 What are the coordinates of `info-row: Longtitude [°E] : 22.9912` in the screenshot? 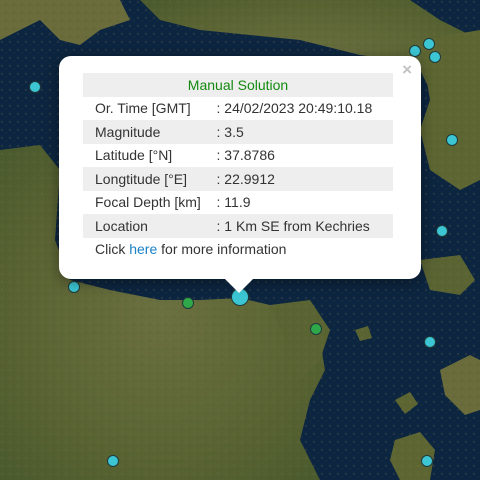 It's located at (238, 179).